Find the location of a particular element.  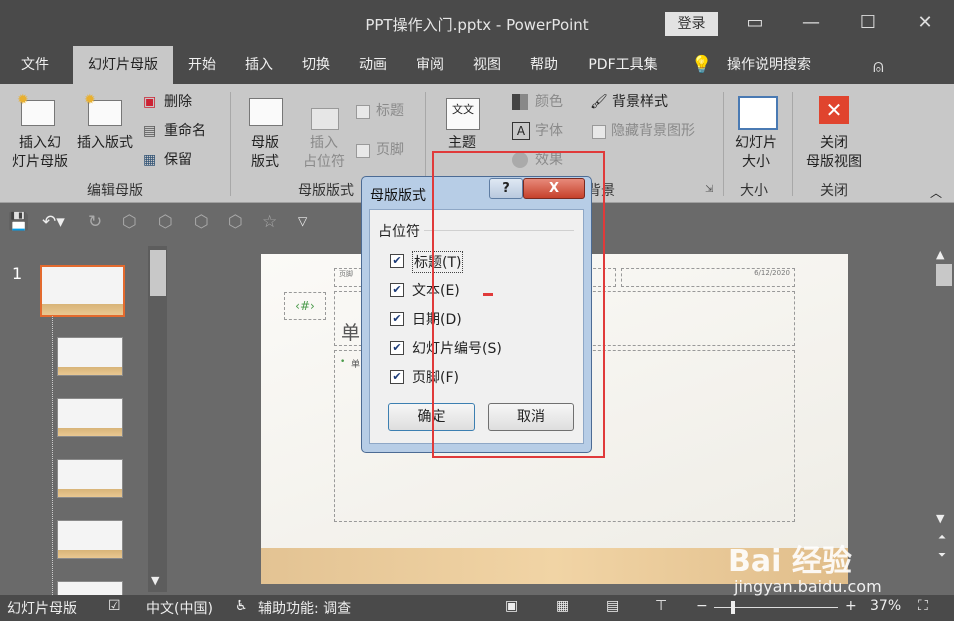

status-accessibility: 辅助功能: 调查 is located at coordinates (304, 608).